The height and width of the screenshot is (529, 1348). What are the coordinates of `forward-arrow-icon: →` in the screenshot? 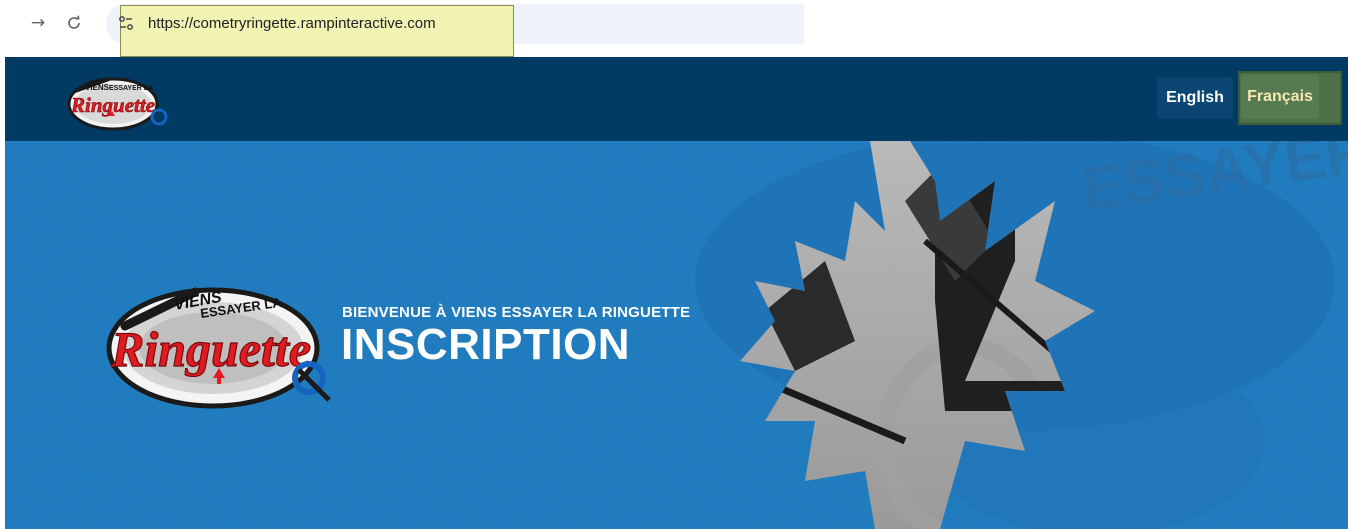 It's located at (38, 23).